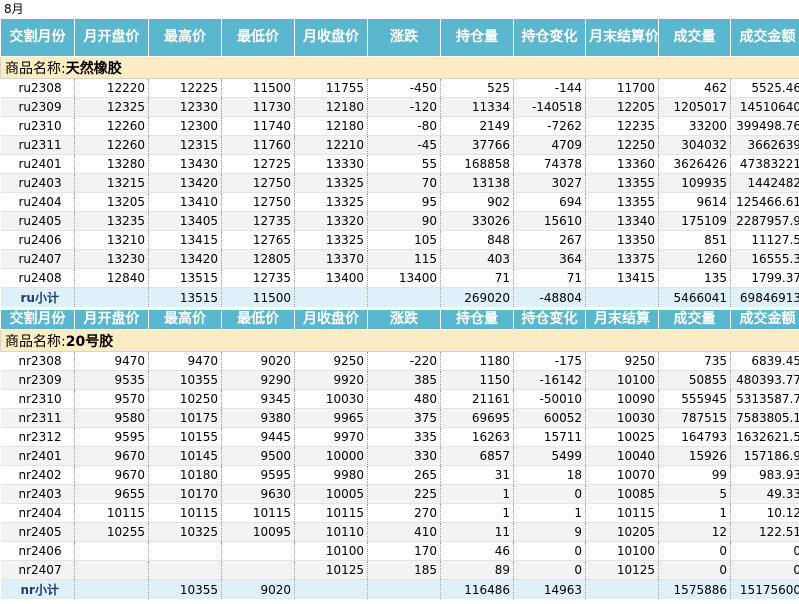  What do you see at coordinates (331, 126) in the screenshot?
I see `table-cell: 12180` at bounding box center [331, 126].